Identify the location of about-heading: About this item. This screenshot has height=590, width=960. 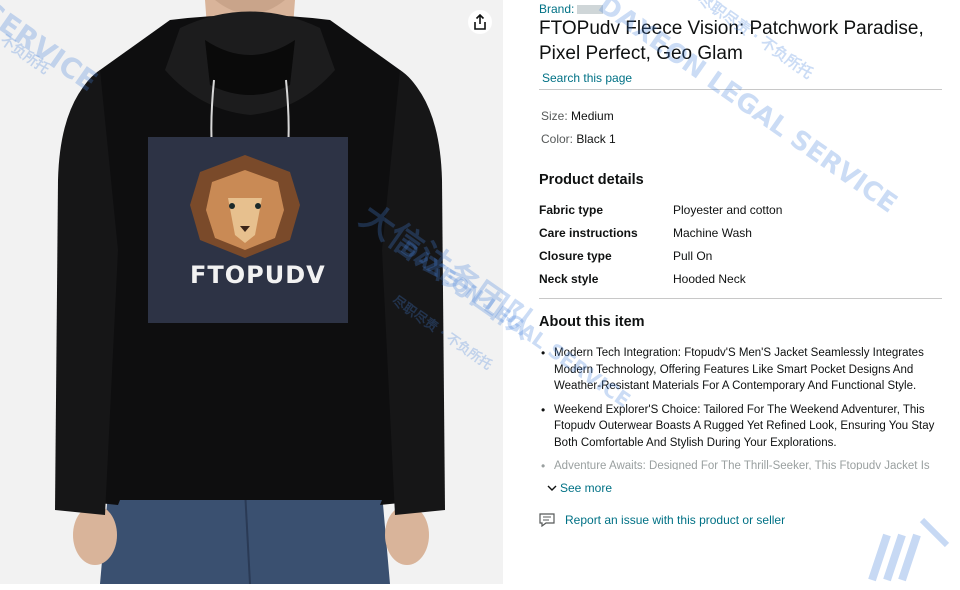
(592, 322).